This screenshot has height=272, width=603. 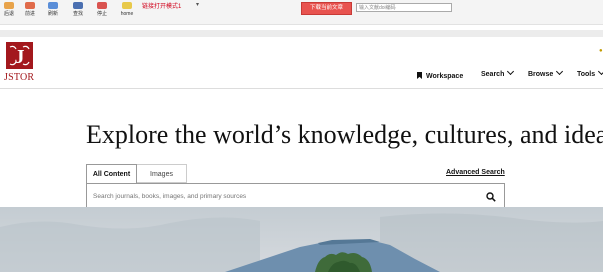 I want to click on back-button: 后退, so click(x=10, y=11).